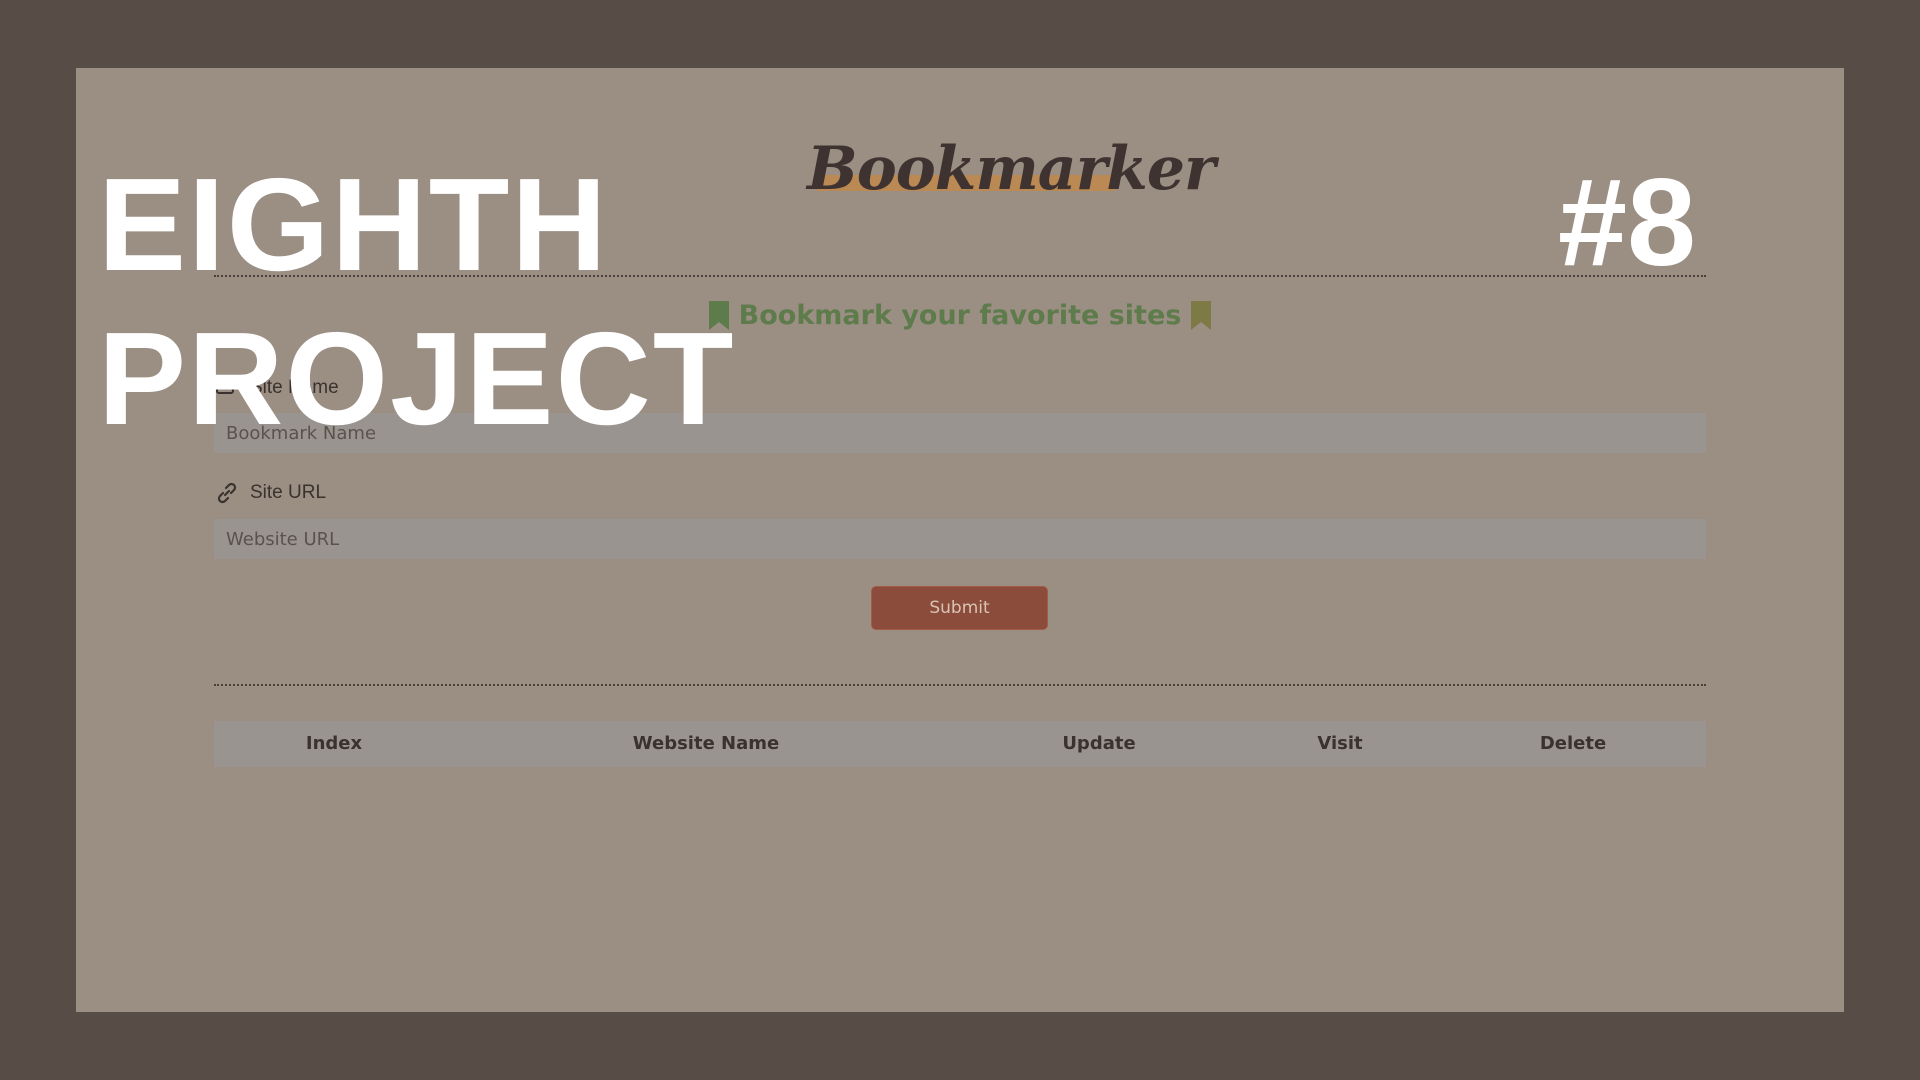  What do you see at coordinates (417, 378) in the screenshot?
I see `overlay-title-line2: PROJECT` at bounding box center [417, 378].